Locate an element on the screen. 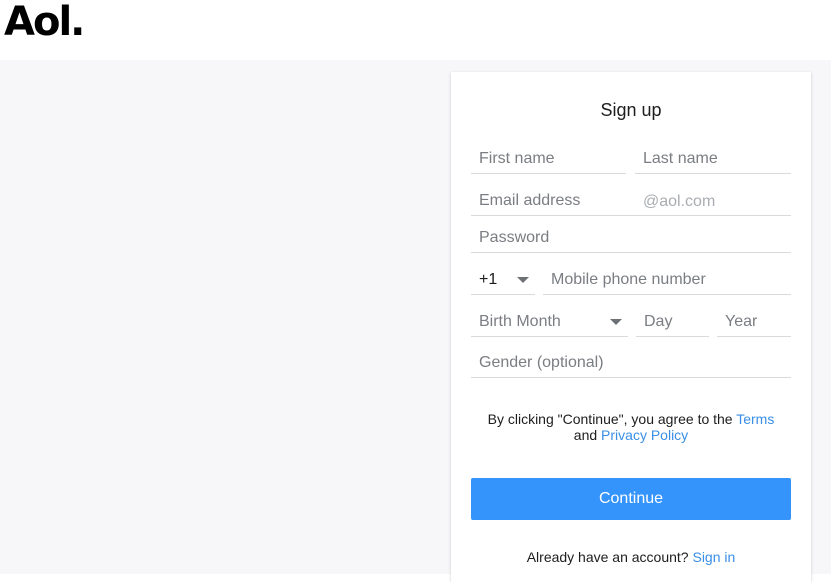 This screenshot has width=831, height=582. form-title: Sign up is located at coordinates (631, 110).